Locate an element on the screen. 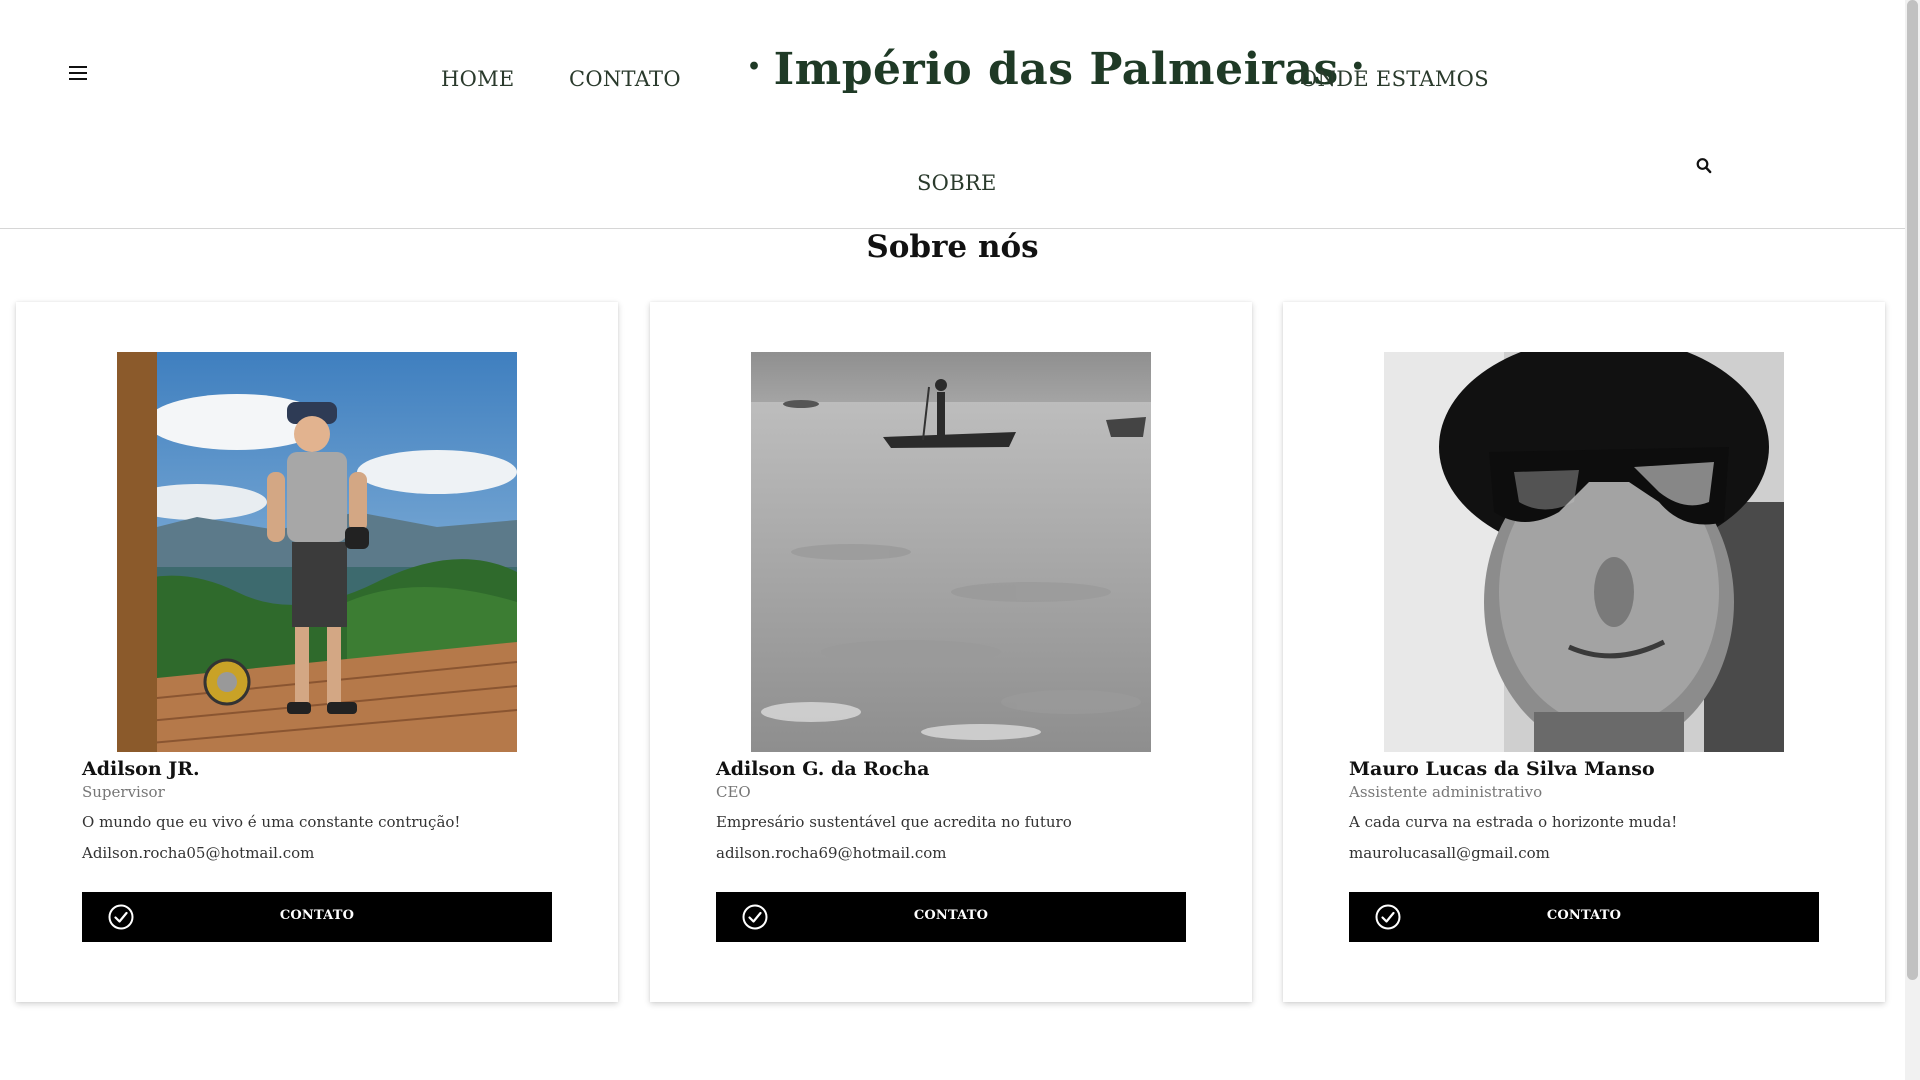 The image size is (1920, 1080). nav-onde-estamos: ONDE ESTAMOS is located at coordinates (1394, 79).